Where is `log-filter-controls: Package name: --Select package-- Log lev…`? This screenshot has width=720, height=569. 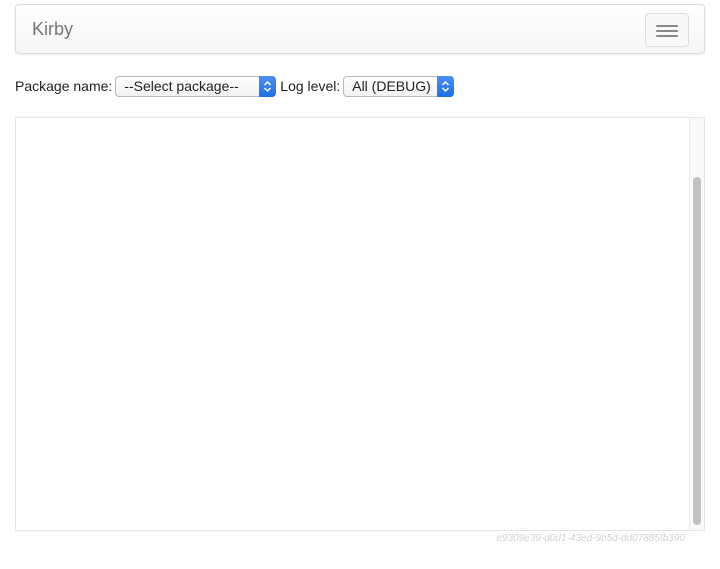 log-filter-controls: Package name: --Select package-- Log lev… is located at coordinates (236, 86).